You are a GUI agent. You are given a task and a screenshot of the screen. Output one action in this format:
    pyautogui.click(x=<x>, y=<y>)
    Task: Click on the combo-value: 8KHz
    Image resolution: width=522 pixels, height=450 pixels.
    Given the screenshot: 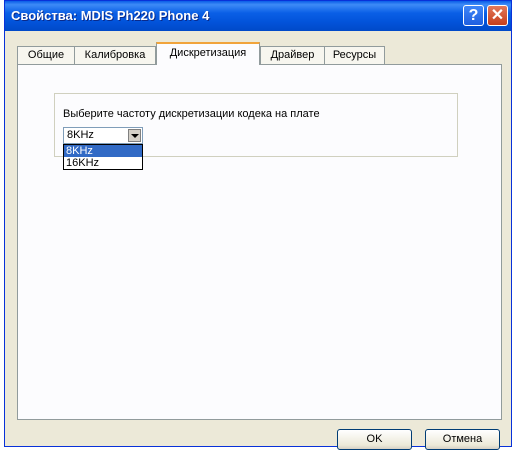 What is the action you would take?
    pyautogui.click(x=80, y=135)
    